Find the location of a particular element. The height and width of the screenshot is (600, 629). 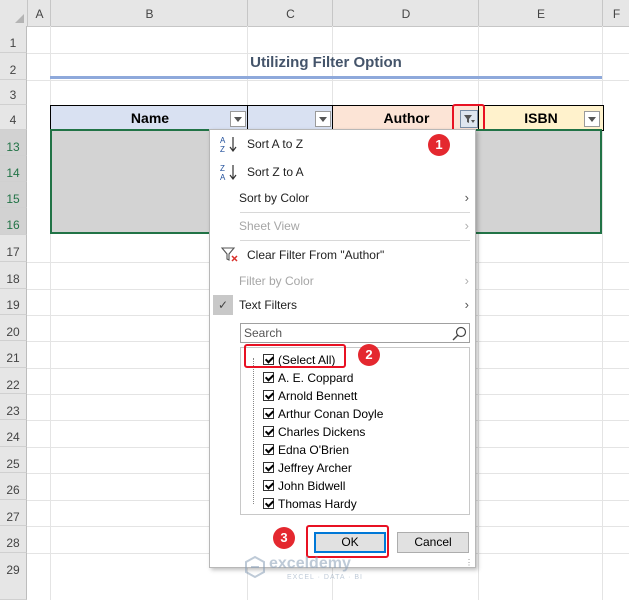

menu-filter-by-color-label: Filter by Color is located at coordinates (276, 281).